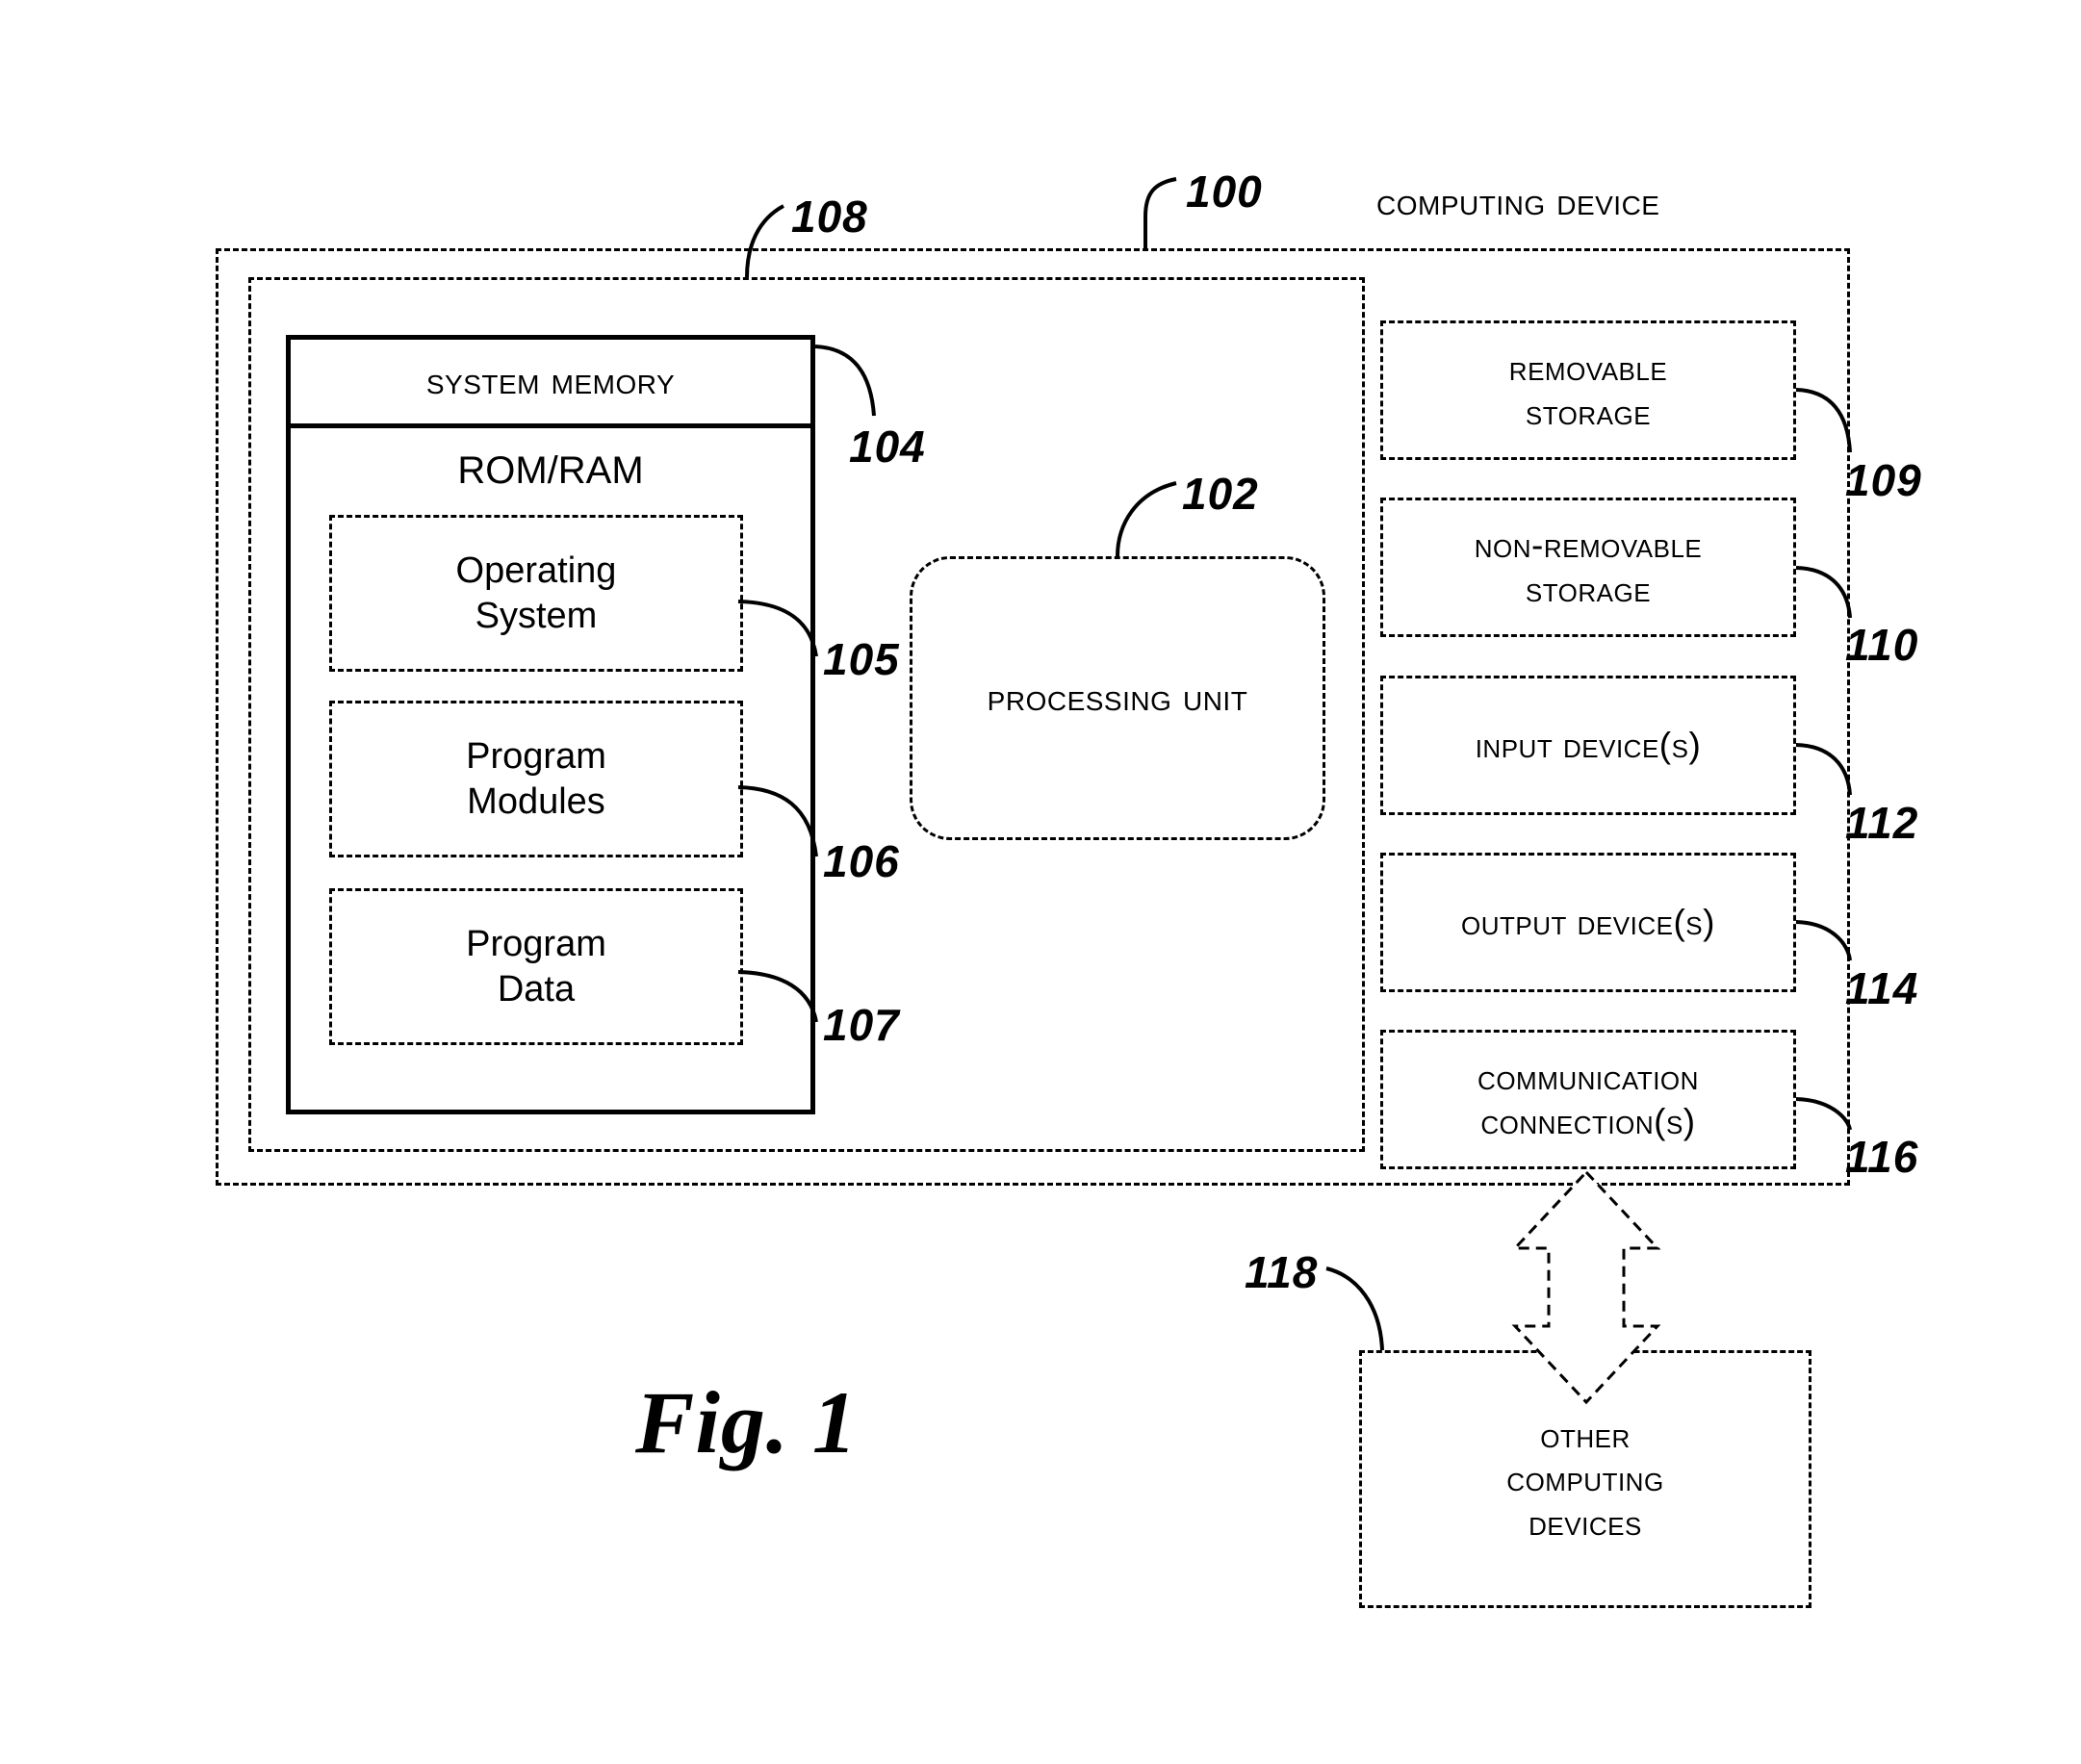 This screenshot has height=1764, width=2081. What do you see at coordinates (1588, 1121) in the screenshot?
I see `communication-connections-line-2: Connection(s)` at bounding box center [1588, 1121].